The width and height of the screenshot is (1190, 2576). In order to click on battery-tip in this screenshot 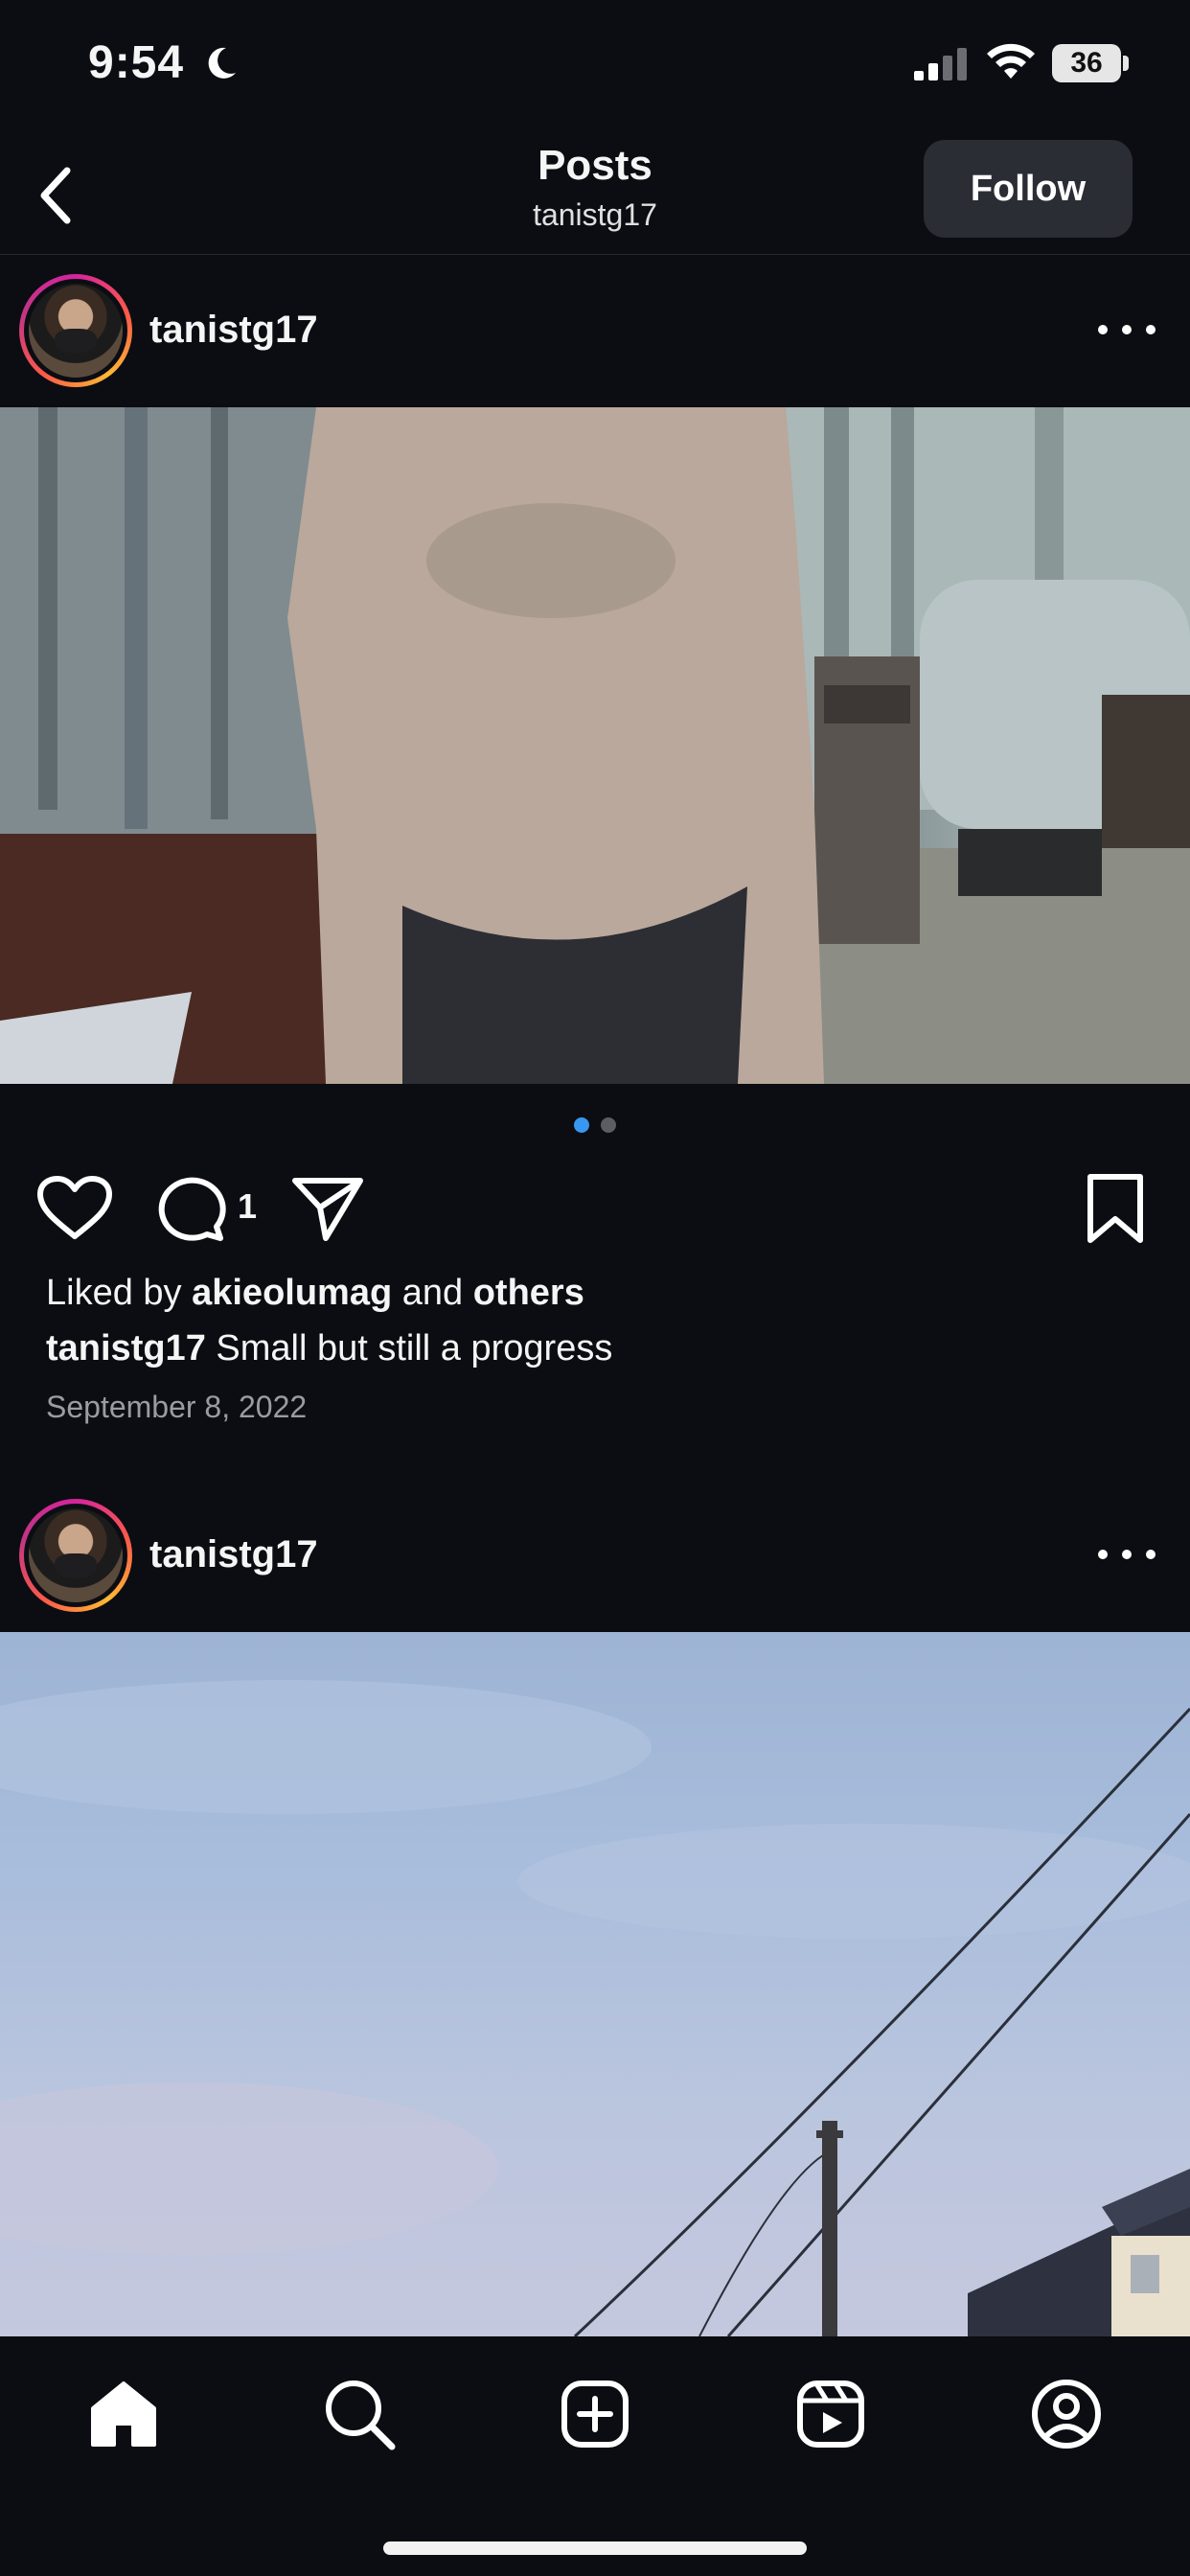, I will do `click(1126, 63)`.